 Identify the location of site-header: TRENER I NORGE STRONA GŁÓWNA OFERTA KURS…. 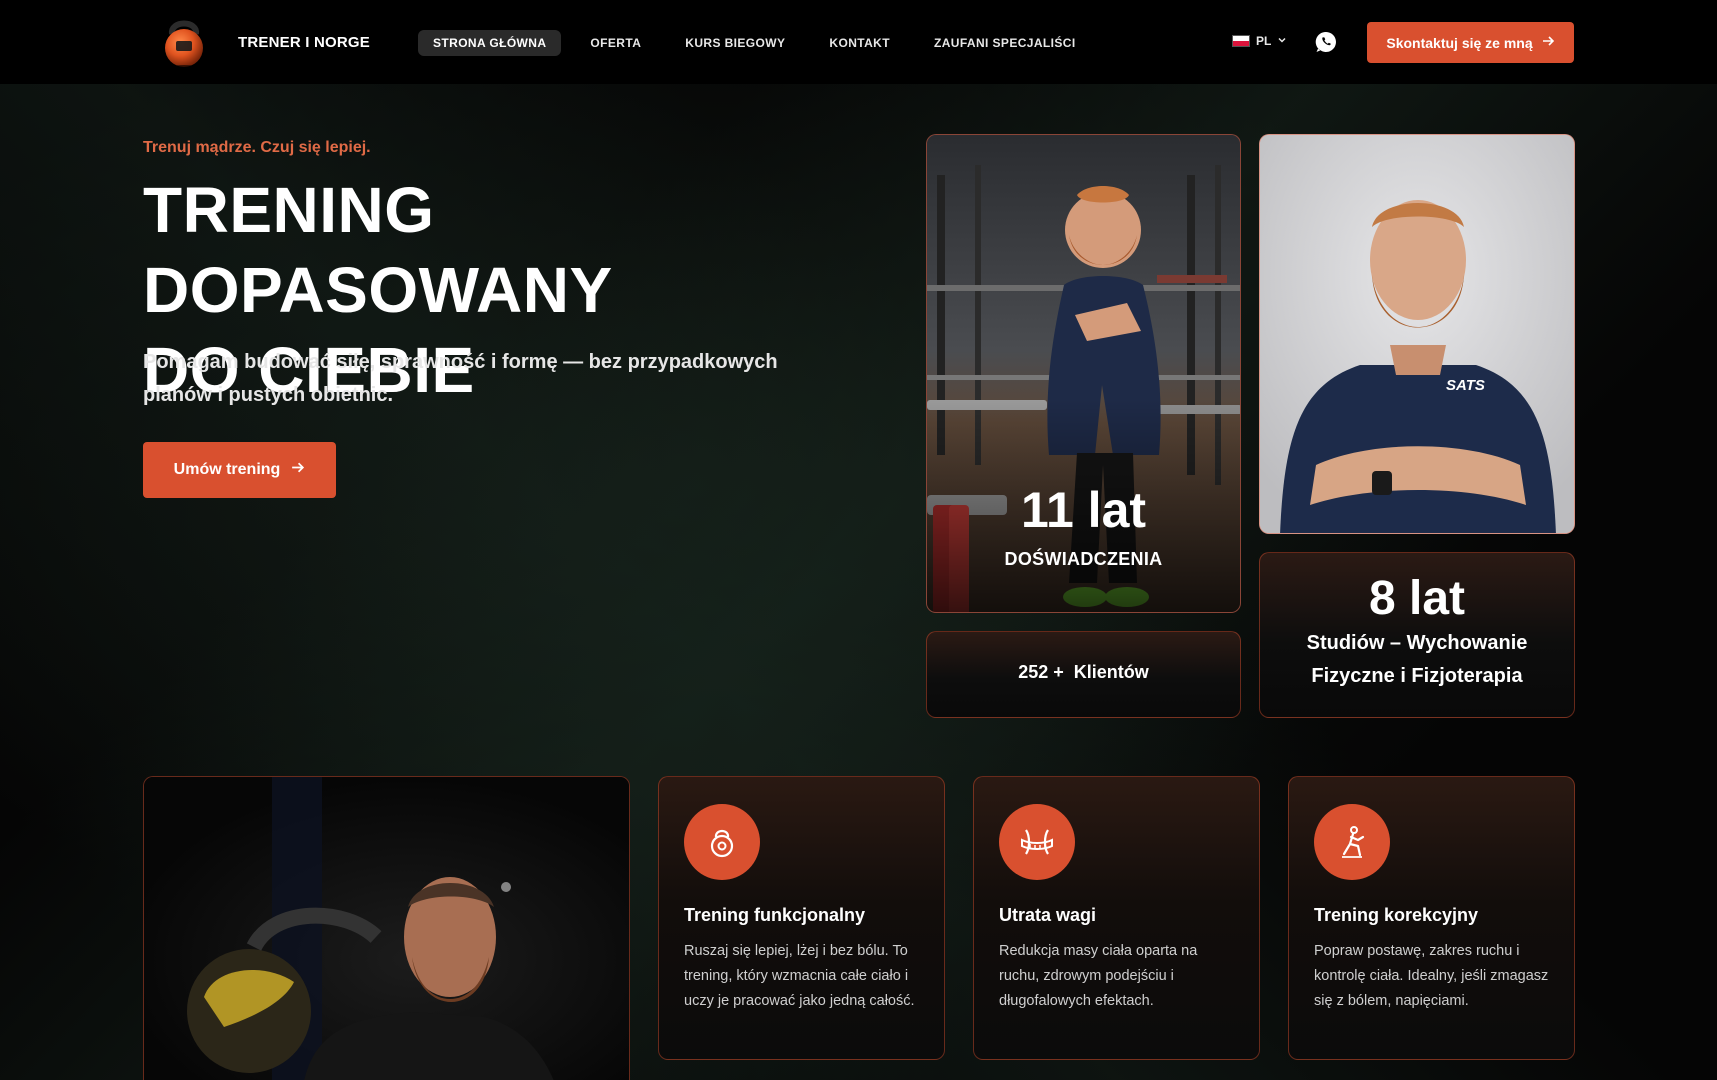
(858, 42).